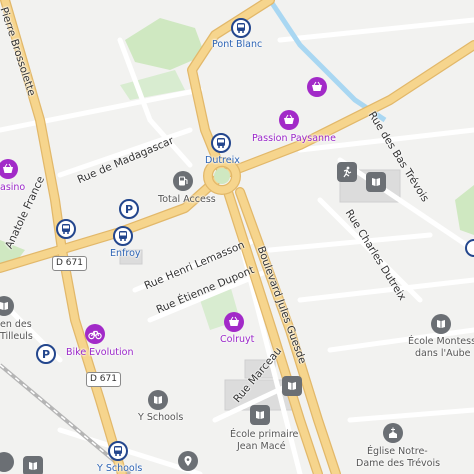 Image resolution: width=474 pixels, height=474 pixels. Describe the element at coordinates (294, 138) in the screenshot. I see `poi-label-passion-paysanne: Passion Paysanne` at that location.